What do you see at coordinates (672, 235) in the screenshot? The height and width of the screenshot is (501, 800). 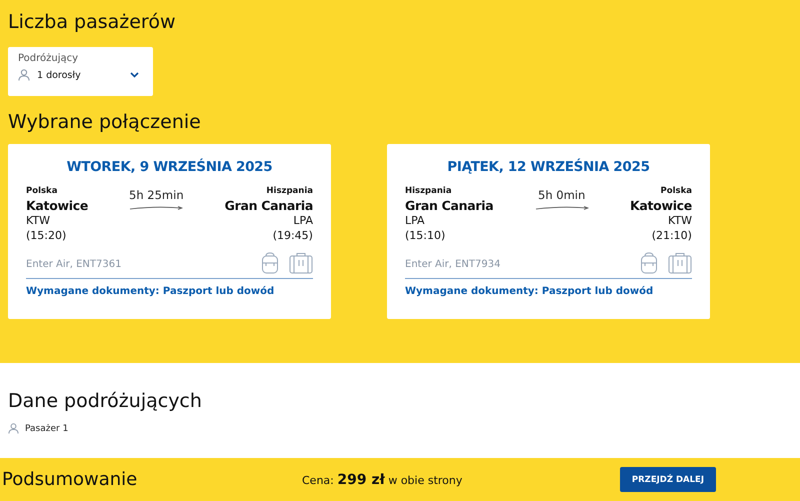 I see `arrival-time: (21:10)` at bounding box center [672, 235].